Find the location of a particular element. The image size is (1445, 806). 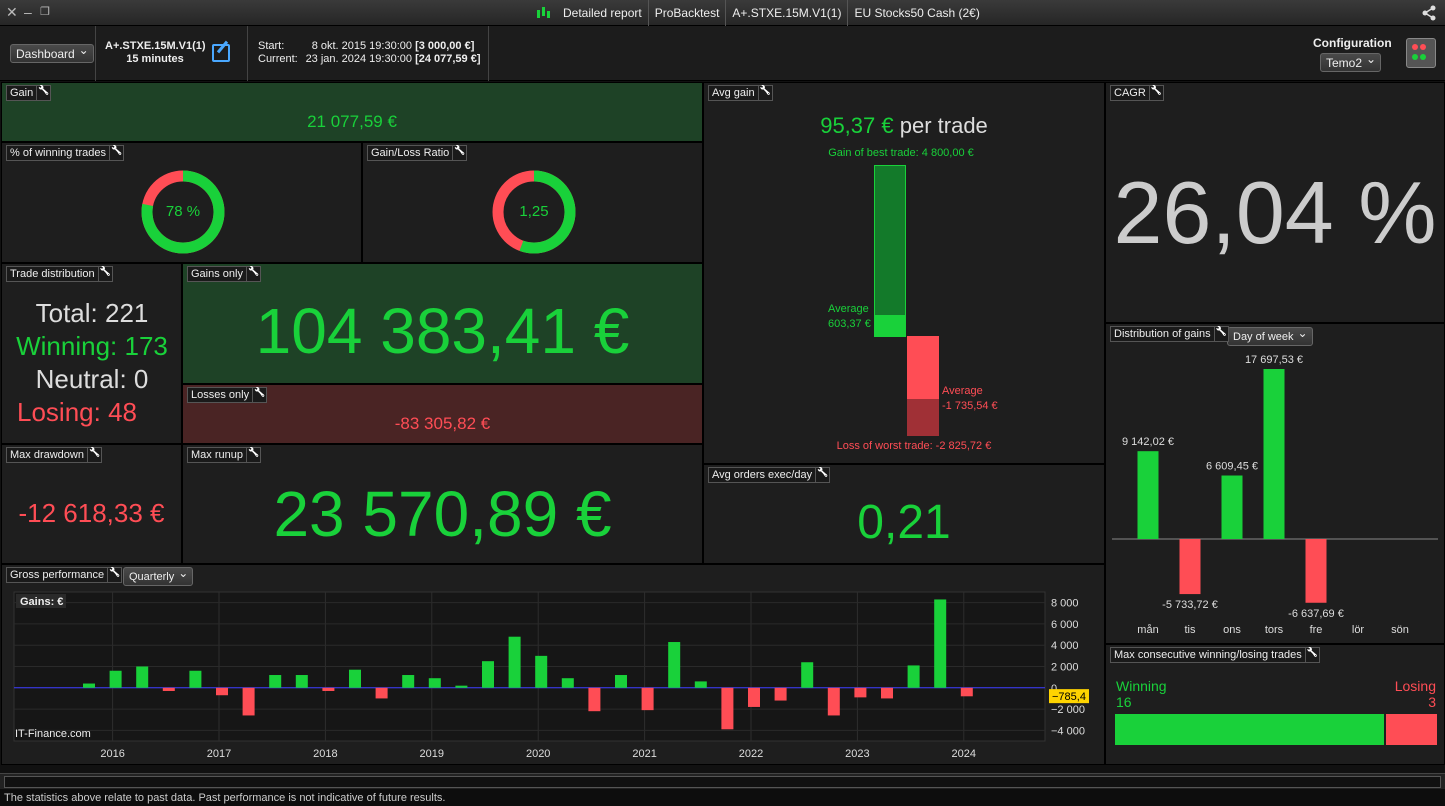

bar-2018Q2 is located at coordinates (355, 678).